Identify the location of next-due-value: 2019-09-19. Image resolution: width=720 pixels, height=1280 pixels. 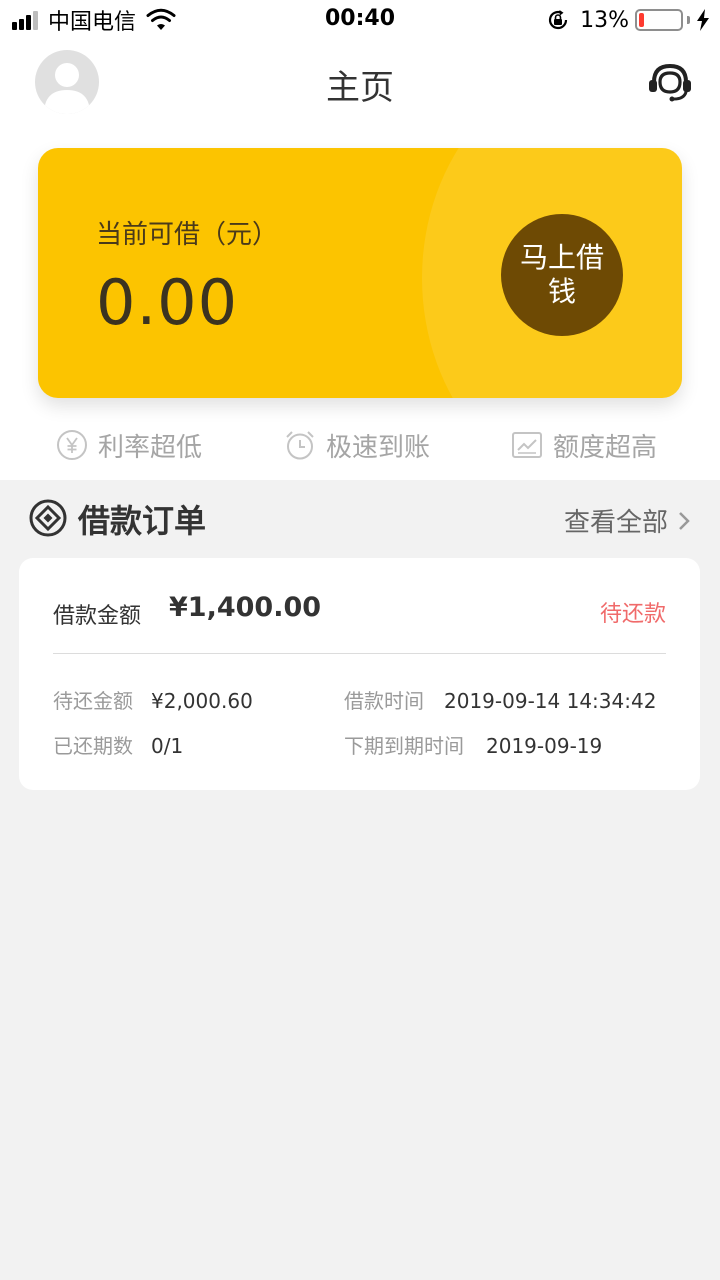
(544, 746).